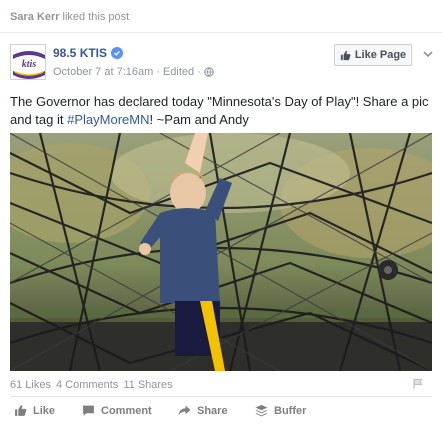 This screenshot has width=442, height=424. What do you see at coordinates (212, 410) in the screenshot?
I see `share-label: Share` at bounding box center [212, 410].